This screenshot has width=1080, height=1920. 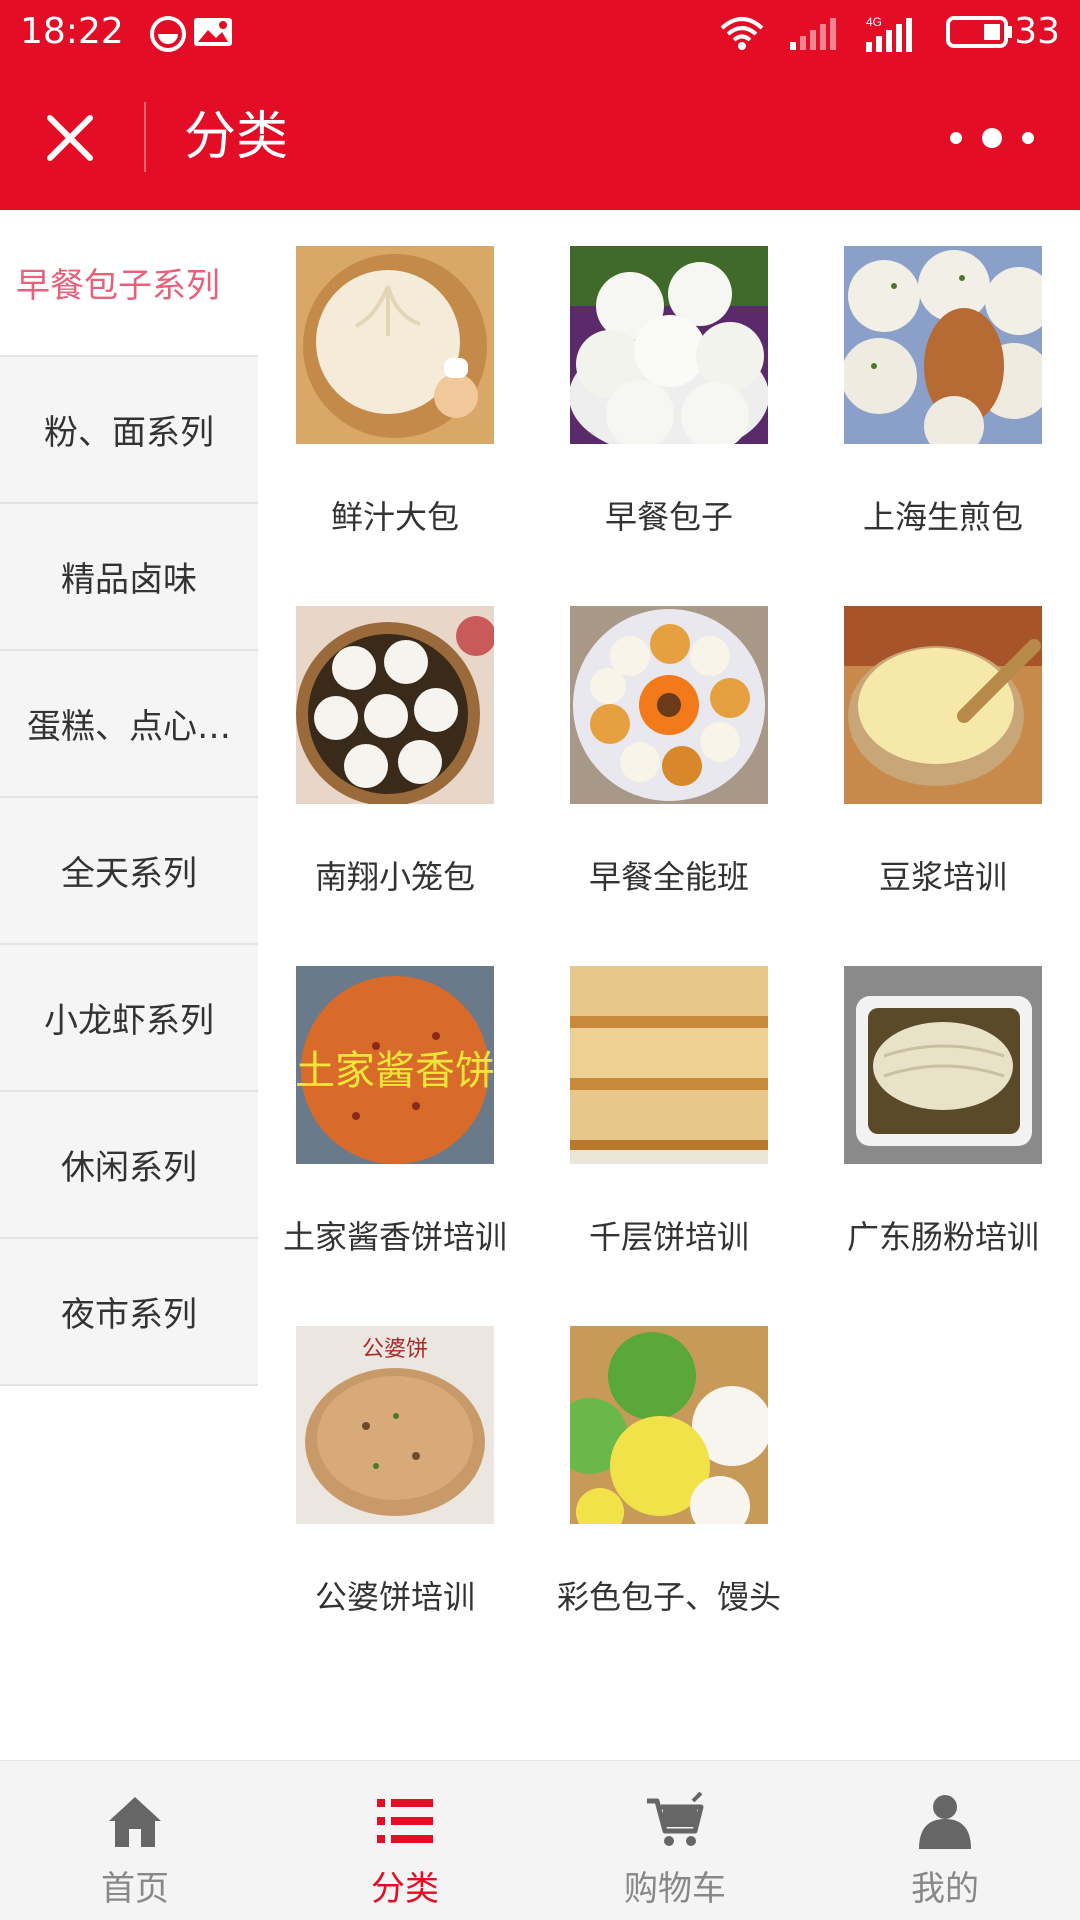 What do you see at coordinates (129, 1315) in the screenshot?
I see `sidebar-item-label: 夜市系列` at bounding box center [129, 1315].